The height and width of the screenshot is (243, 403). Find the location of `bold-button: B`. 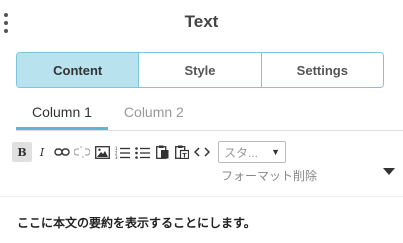

bold-button: B is located at coordinates (22, 152).